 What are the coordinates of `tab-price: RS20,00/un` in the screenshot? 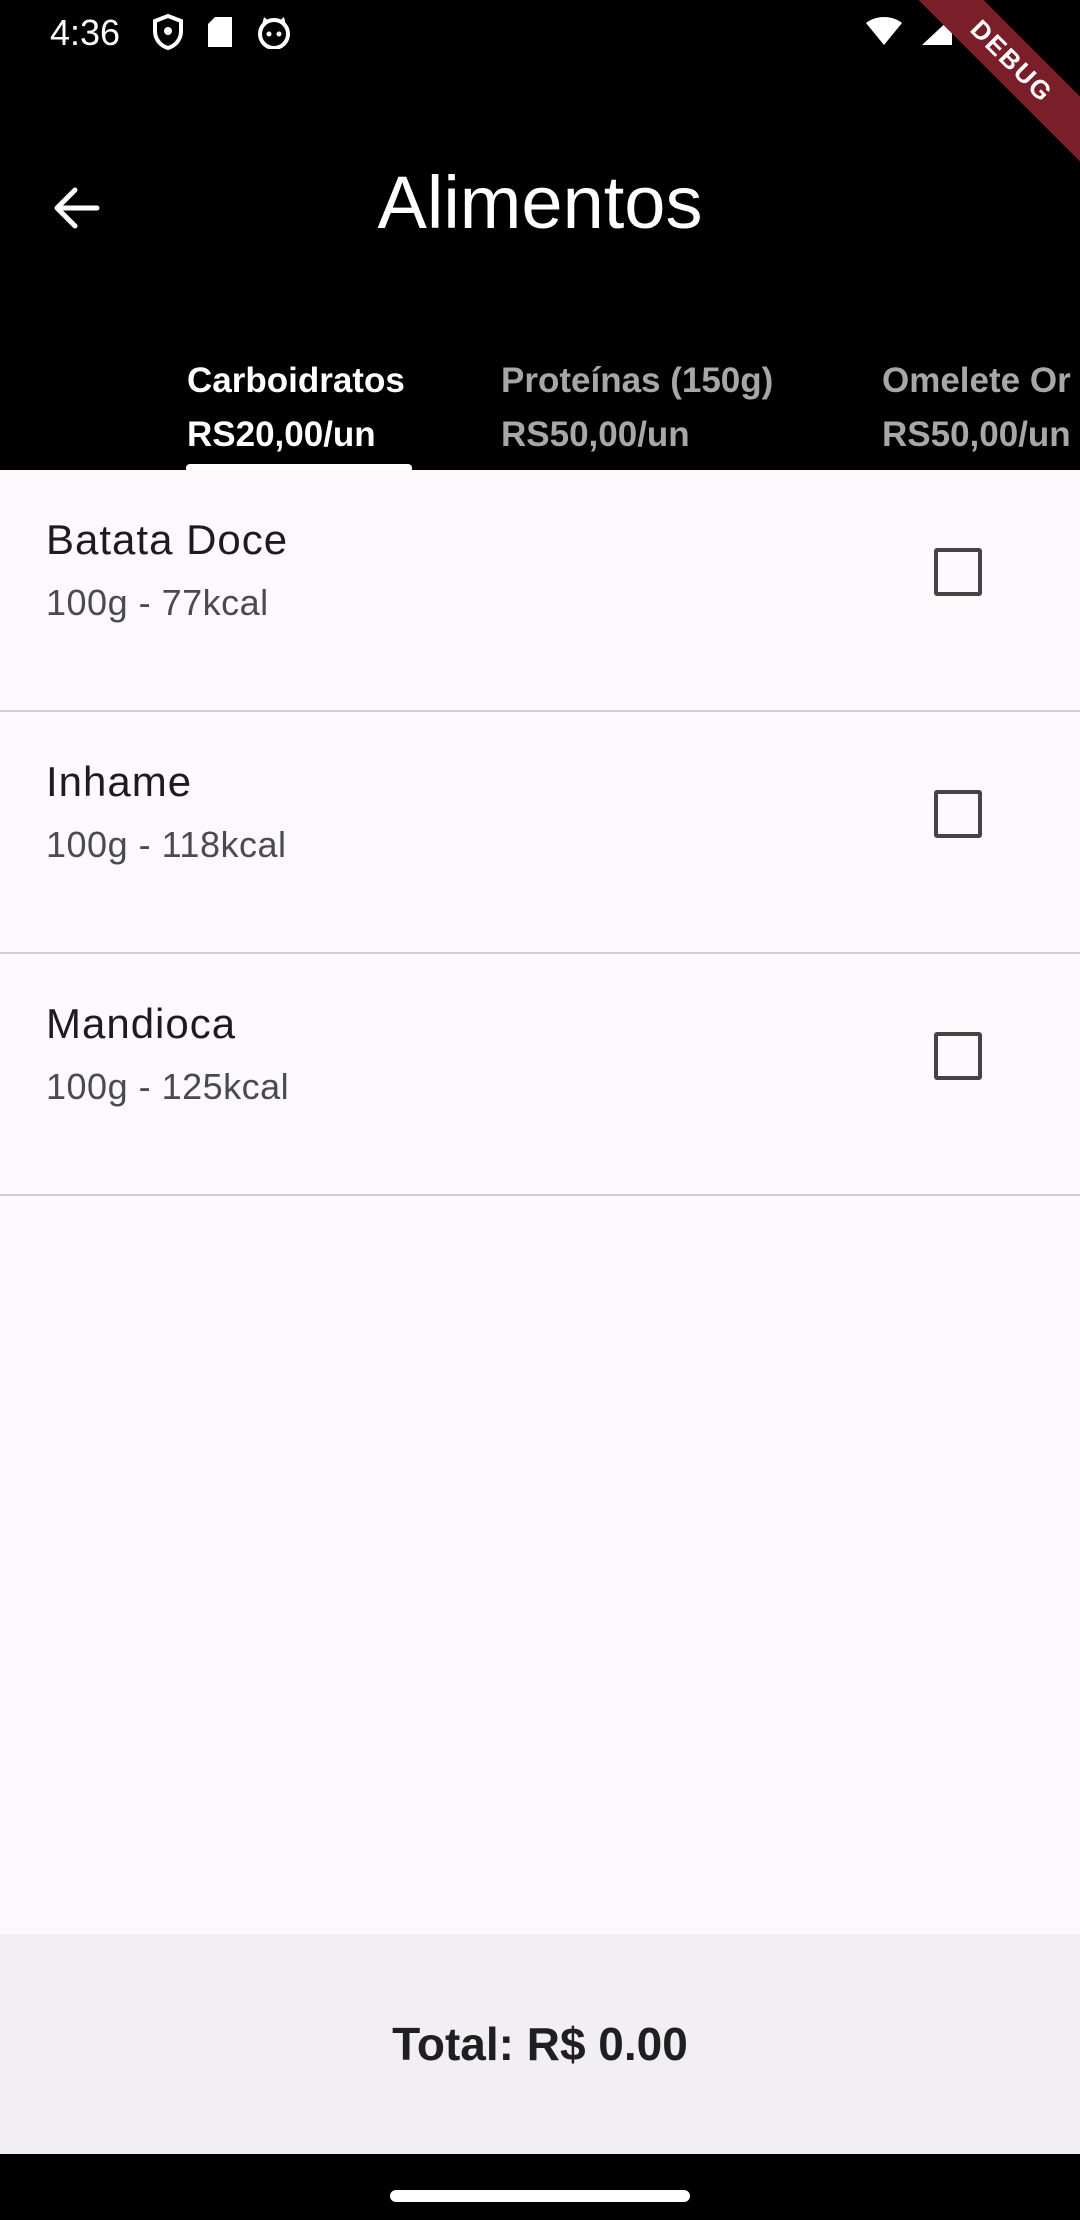 It's located at (281, 434).